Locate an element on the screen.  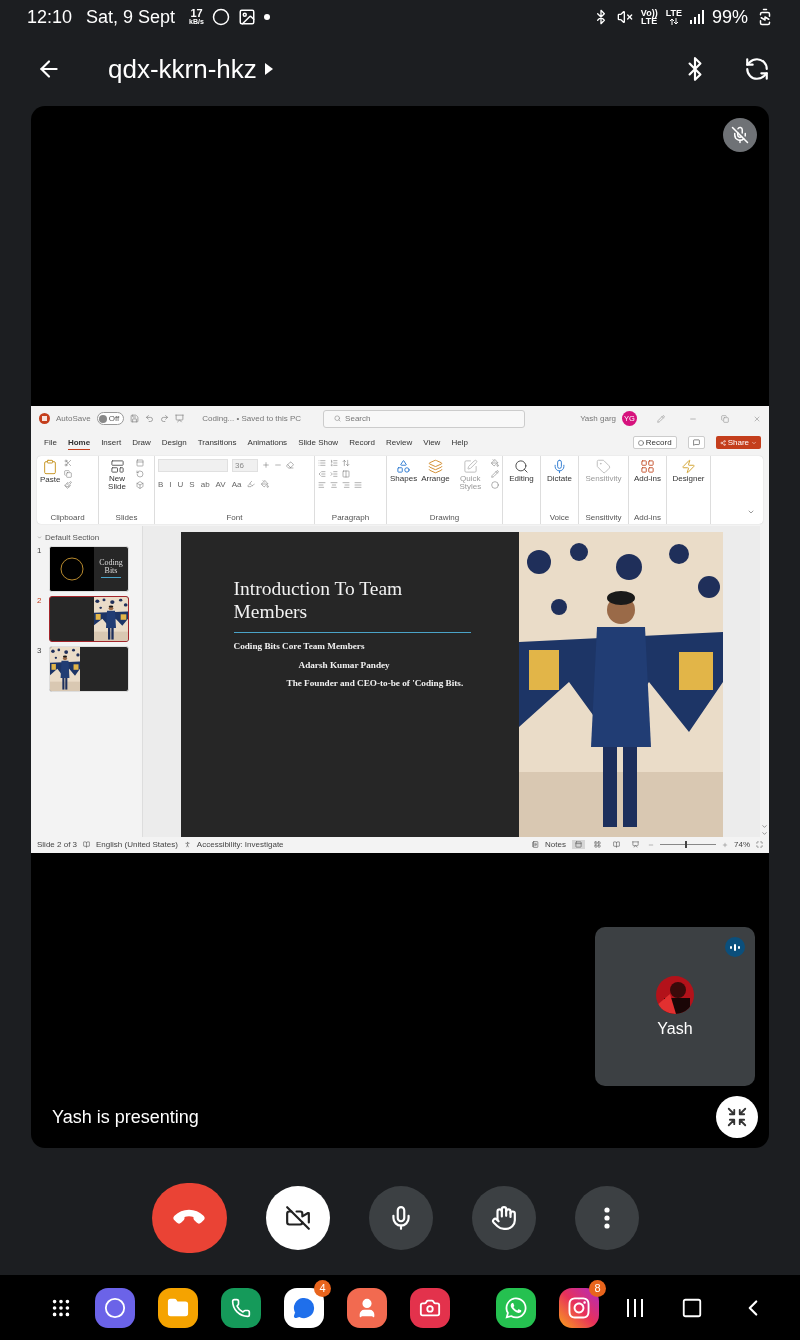
meeting-code: qdx-kkrn-hkz is located at coordinates (182, 69).